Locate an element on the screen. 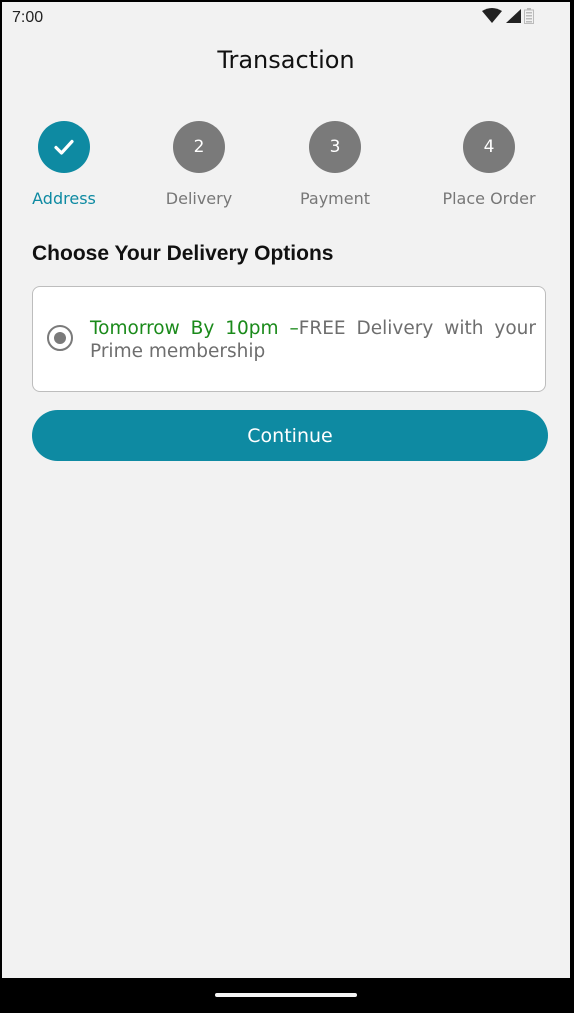  system-nav-bar is located at coordinates (287, 995).